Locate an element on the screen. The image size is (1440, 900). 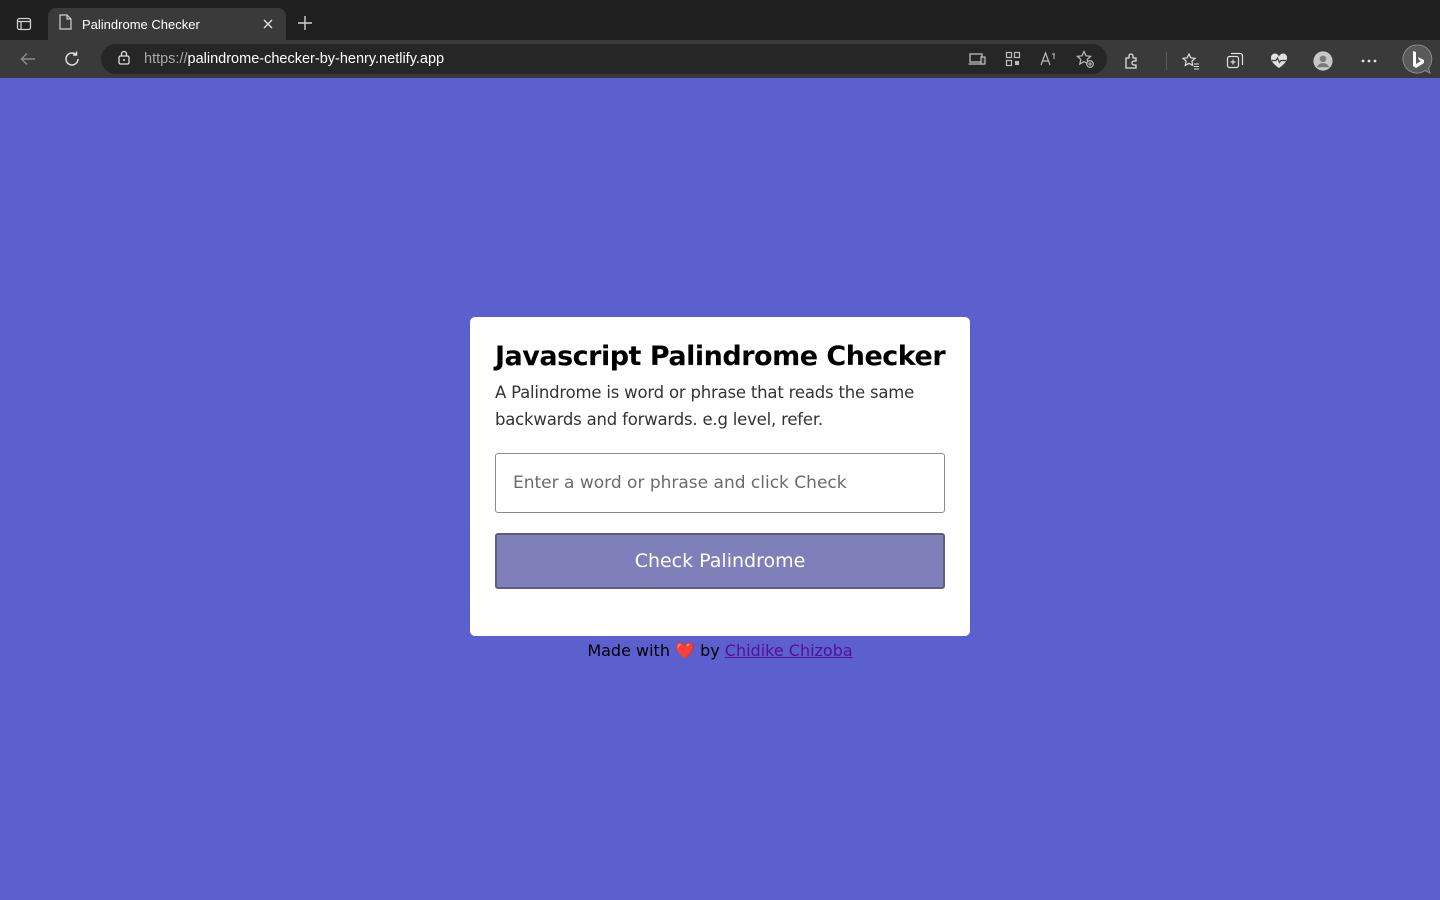
read-aloud-icon is located at coordinates (1049, 59).